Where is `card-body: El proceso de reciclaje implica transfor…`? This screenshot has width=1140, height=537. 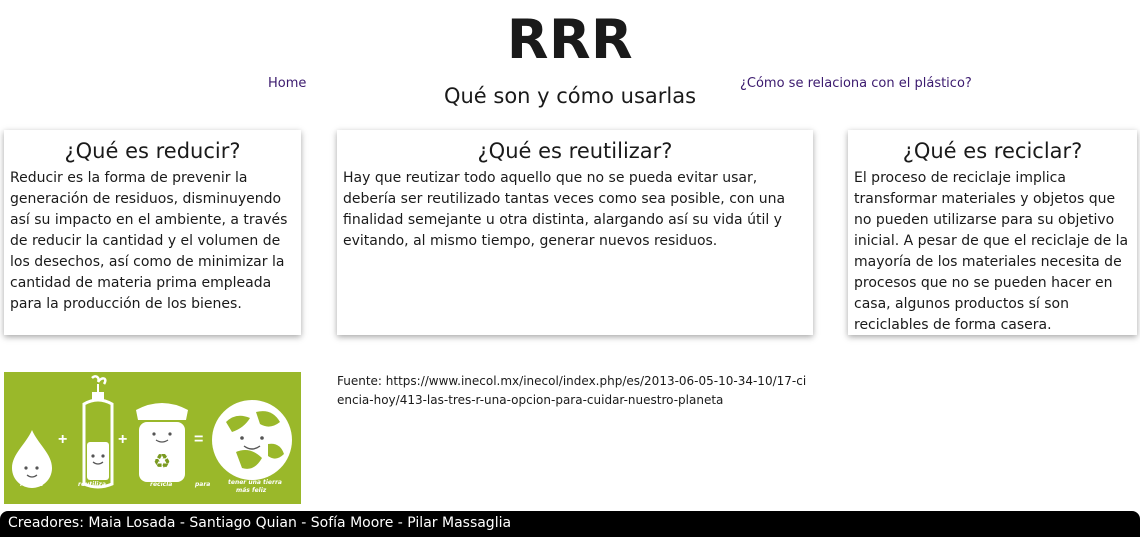
card-body: El proceso de reciclaje implica transfor… is located at coordinates (991, 251).